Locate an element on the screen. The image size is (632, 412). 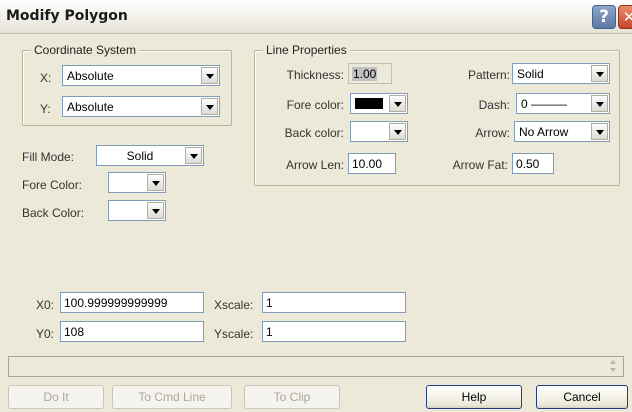
line-fore-color-select is located at coordinates (379, 103).